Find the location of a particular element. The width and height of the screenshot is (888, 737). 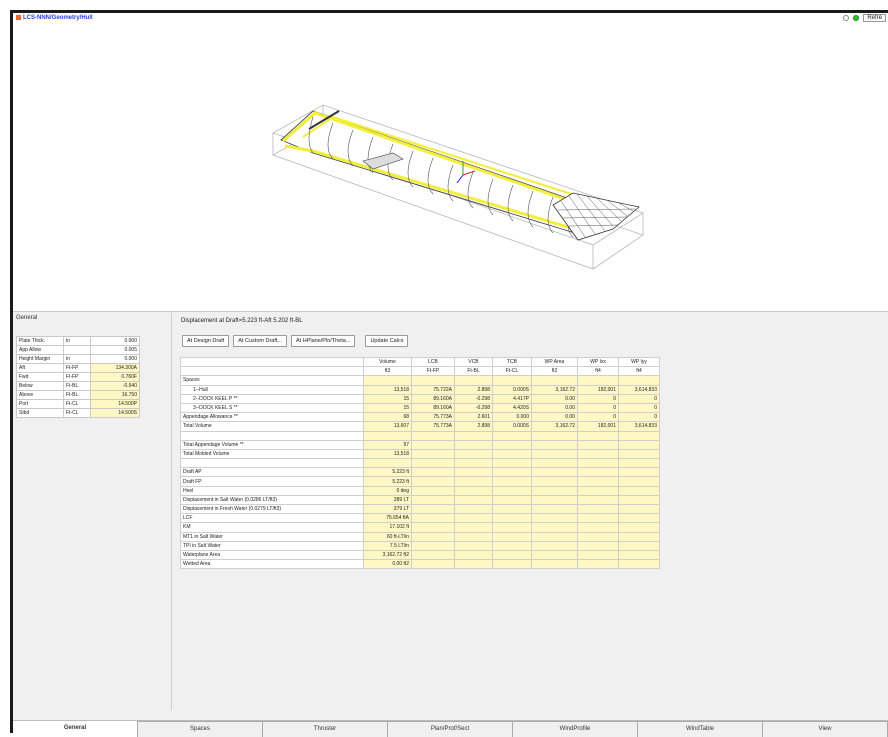

cell-wp-ixx: 0 is located at coordinates (598, 417).